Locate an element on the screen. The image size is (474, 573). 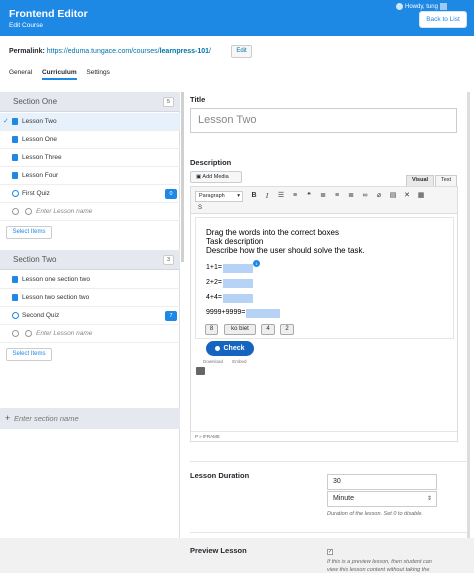
curriculum-item: Lesson one section two is located at coordinates (90, 280).